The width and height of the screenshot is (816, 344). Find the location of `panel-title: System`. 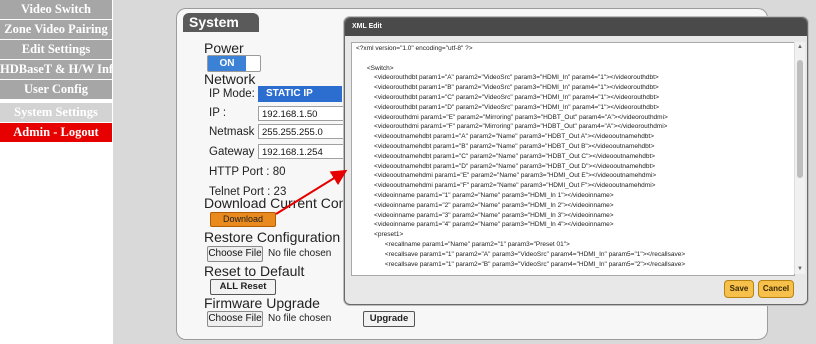

panel-title: System is located at coordinates (221, 22).